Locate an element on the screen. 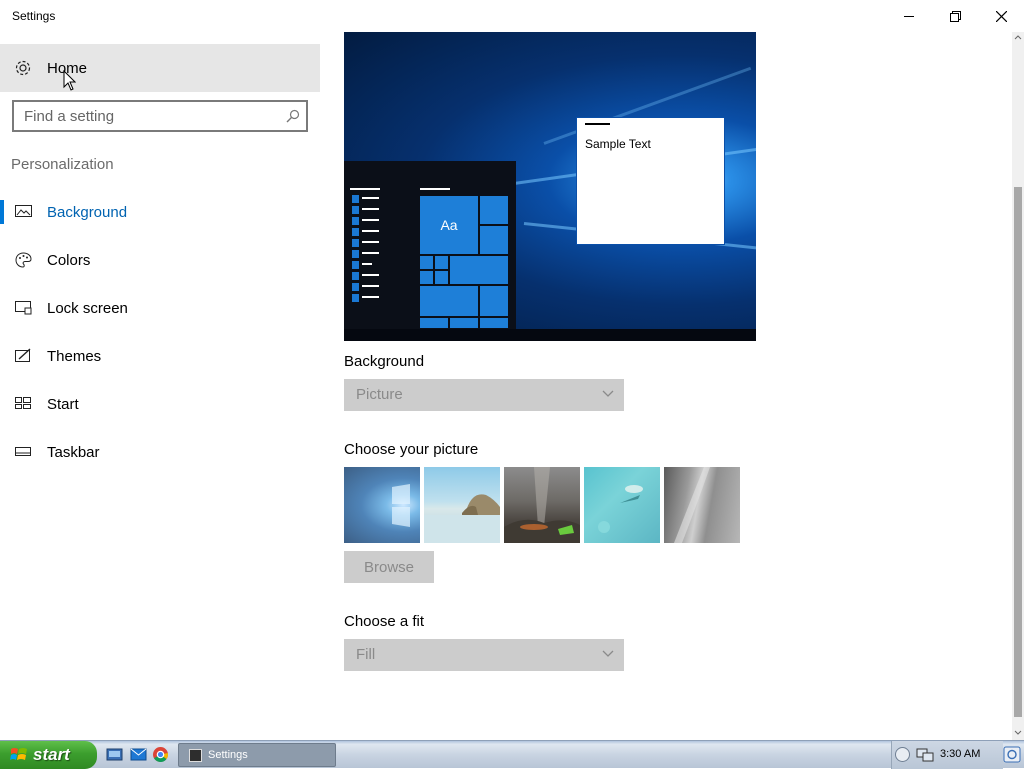 The width and height of the screenshot is (1024, 769). start-button: start is located at coordinates (48, 755).